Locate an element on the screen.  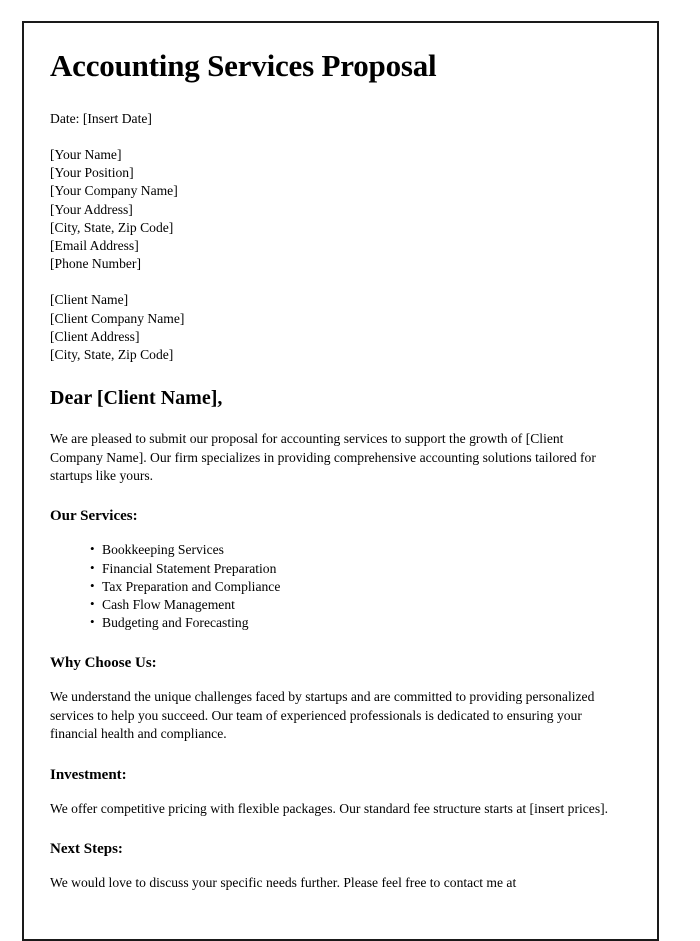
recipient-line: [Client Address] is located at coordinates (95, 336).